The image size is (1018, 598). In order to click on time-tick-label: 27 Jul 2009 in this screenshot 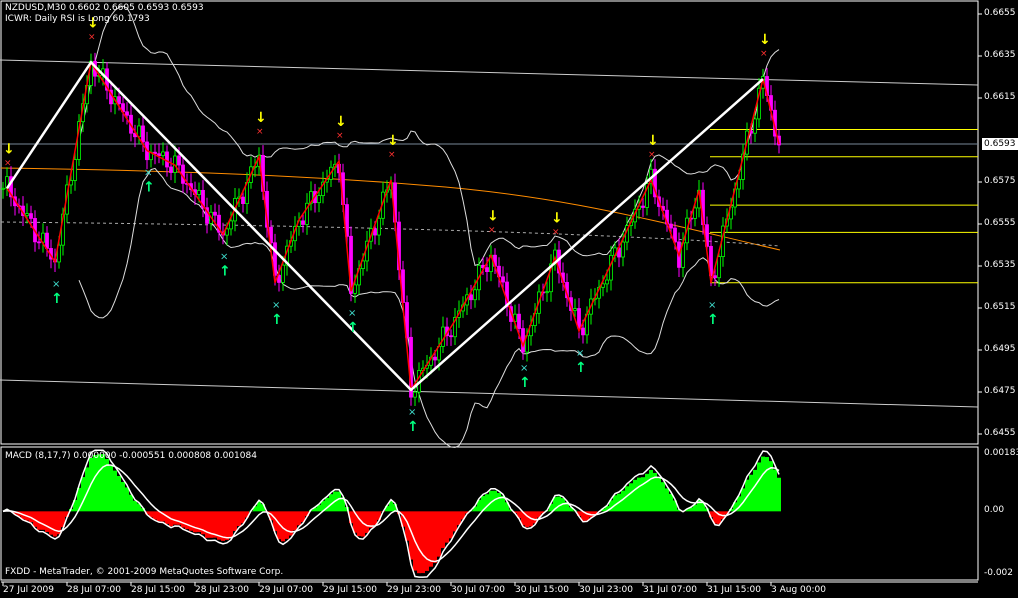, I will do `click(28, 590)`.